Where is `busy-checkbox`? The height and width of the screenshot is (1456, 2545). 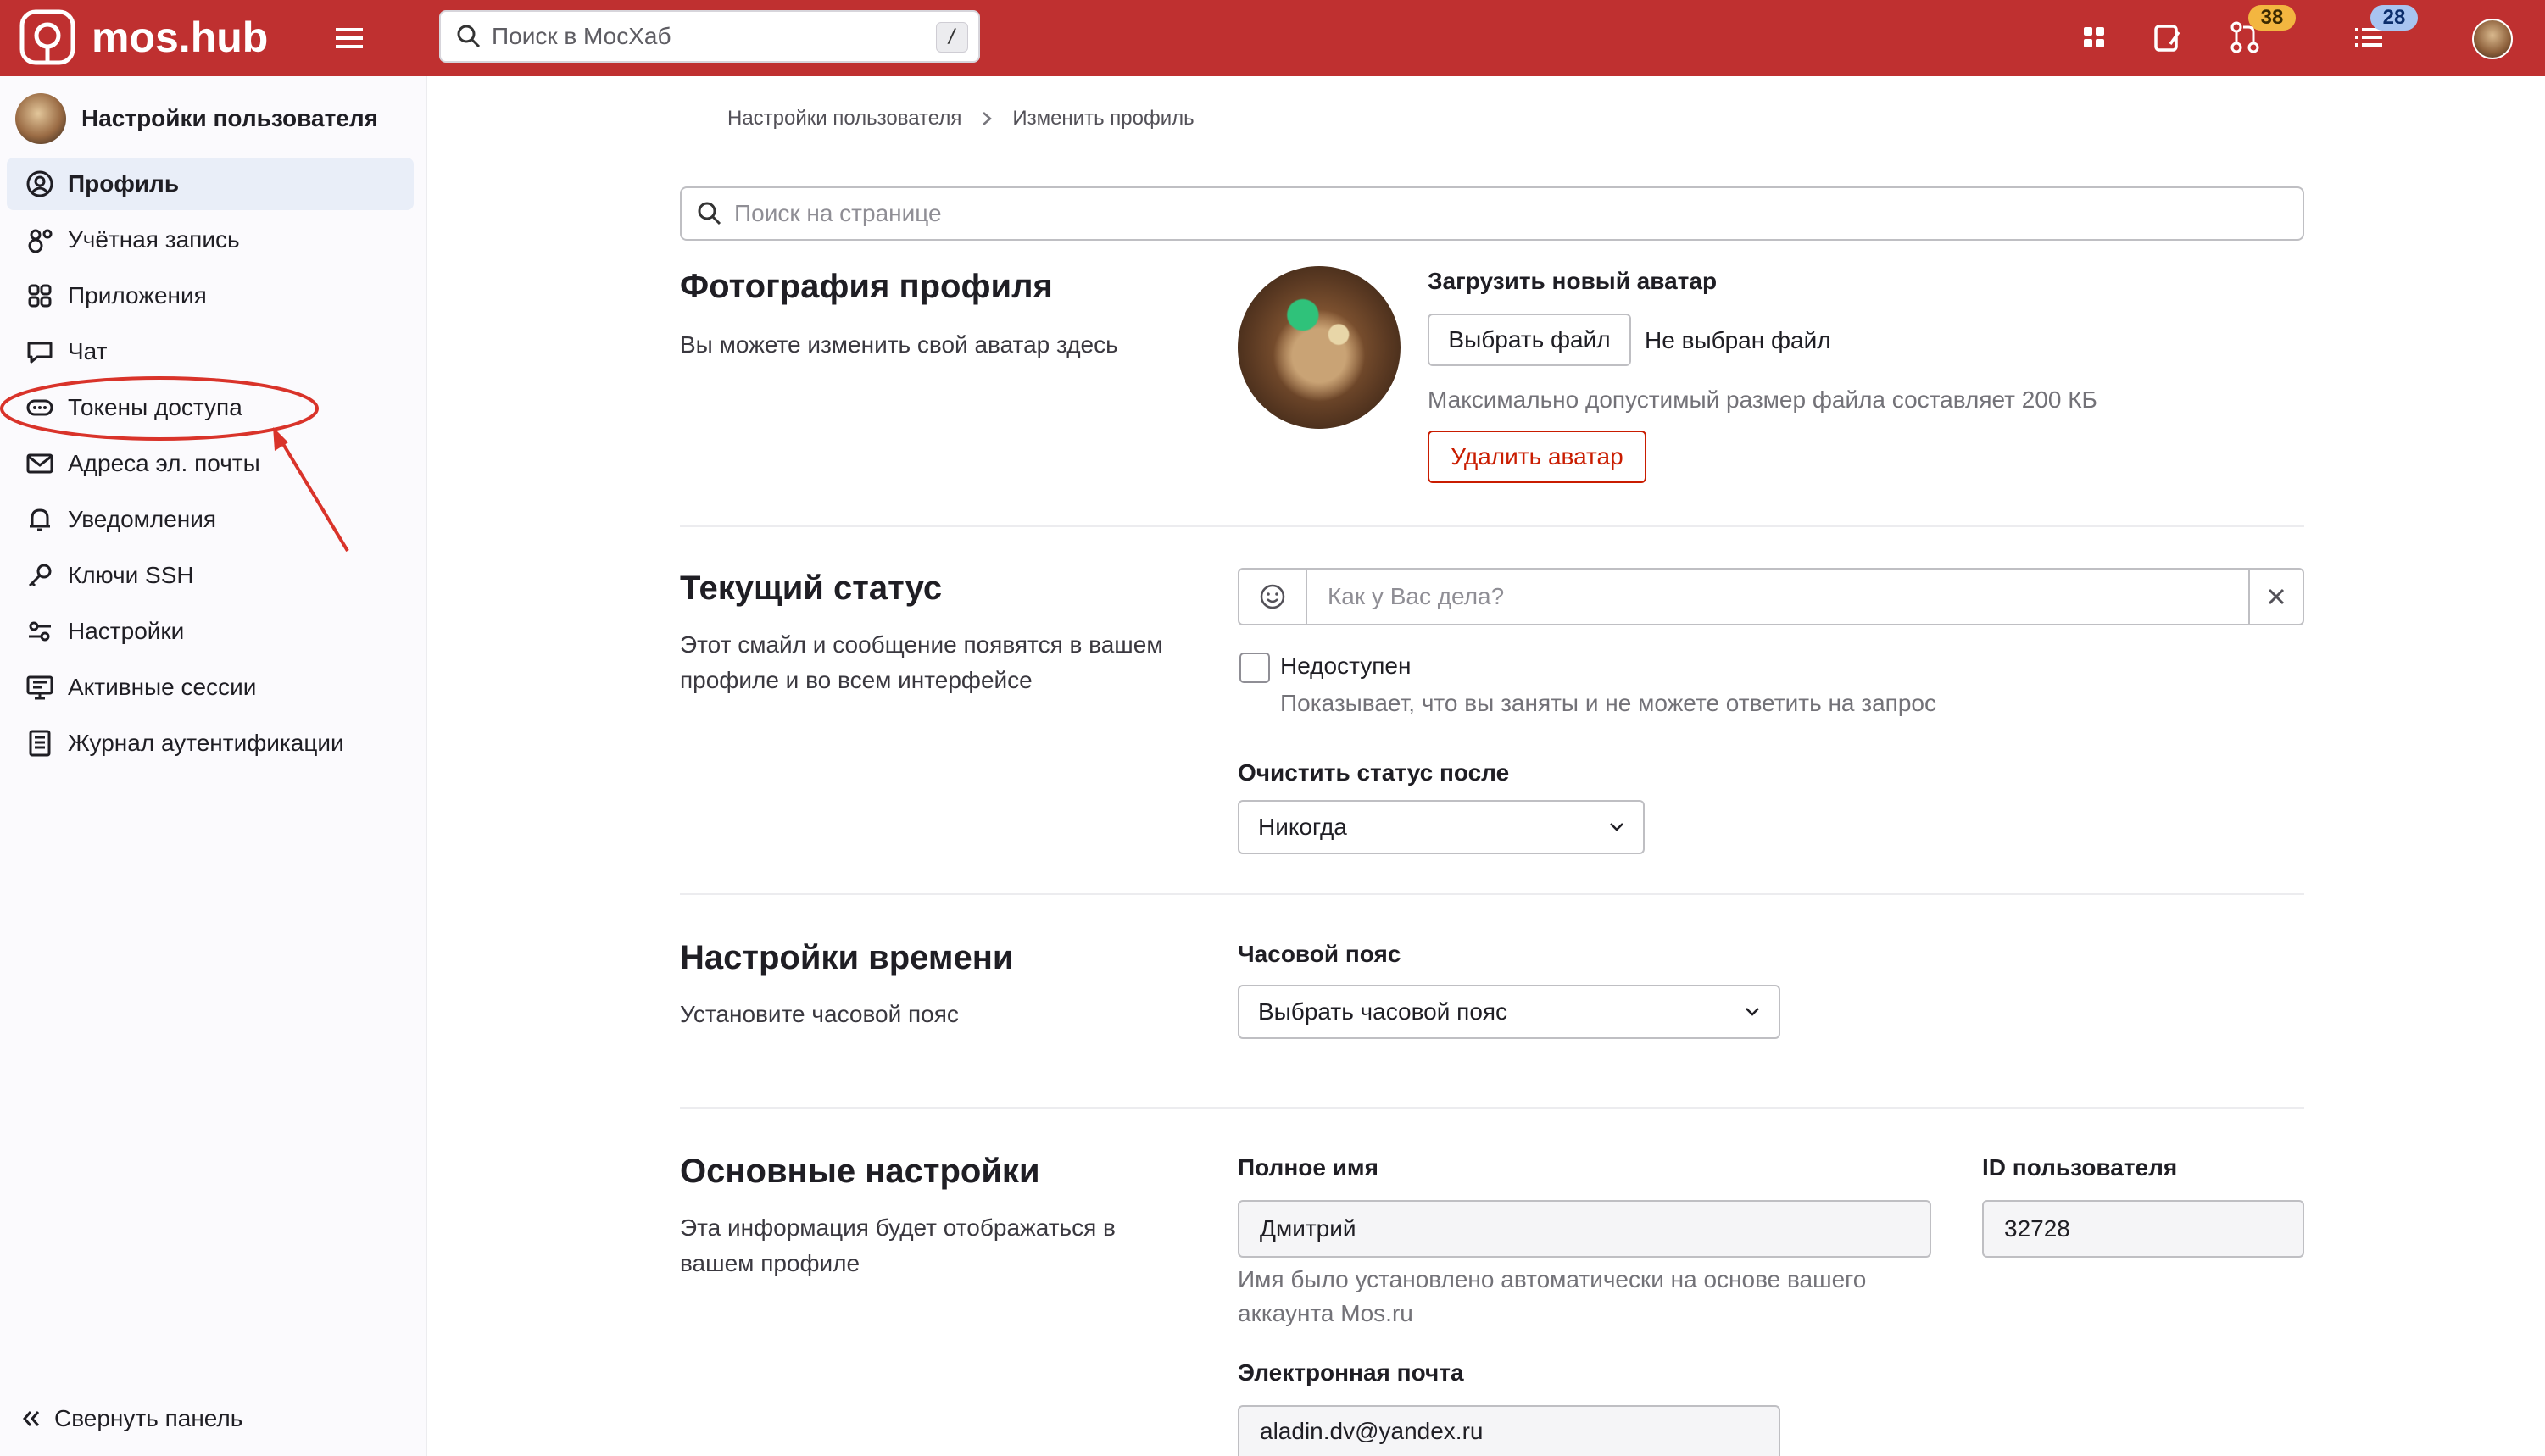 busy-checkbox is located at coordinates (1254, 668).